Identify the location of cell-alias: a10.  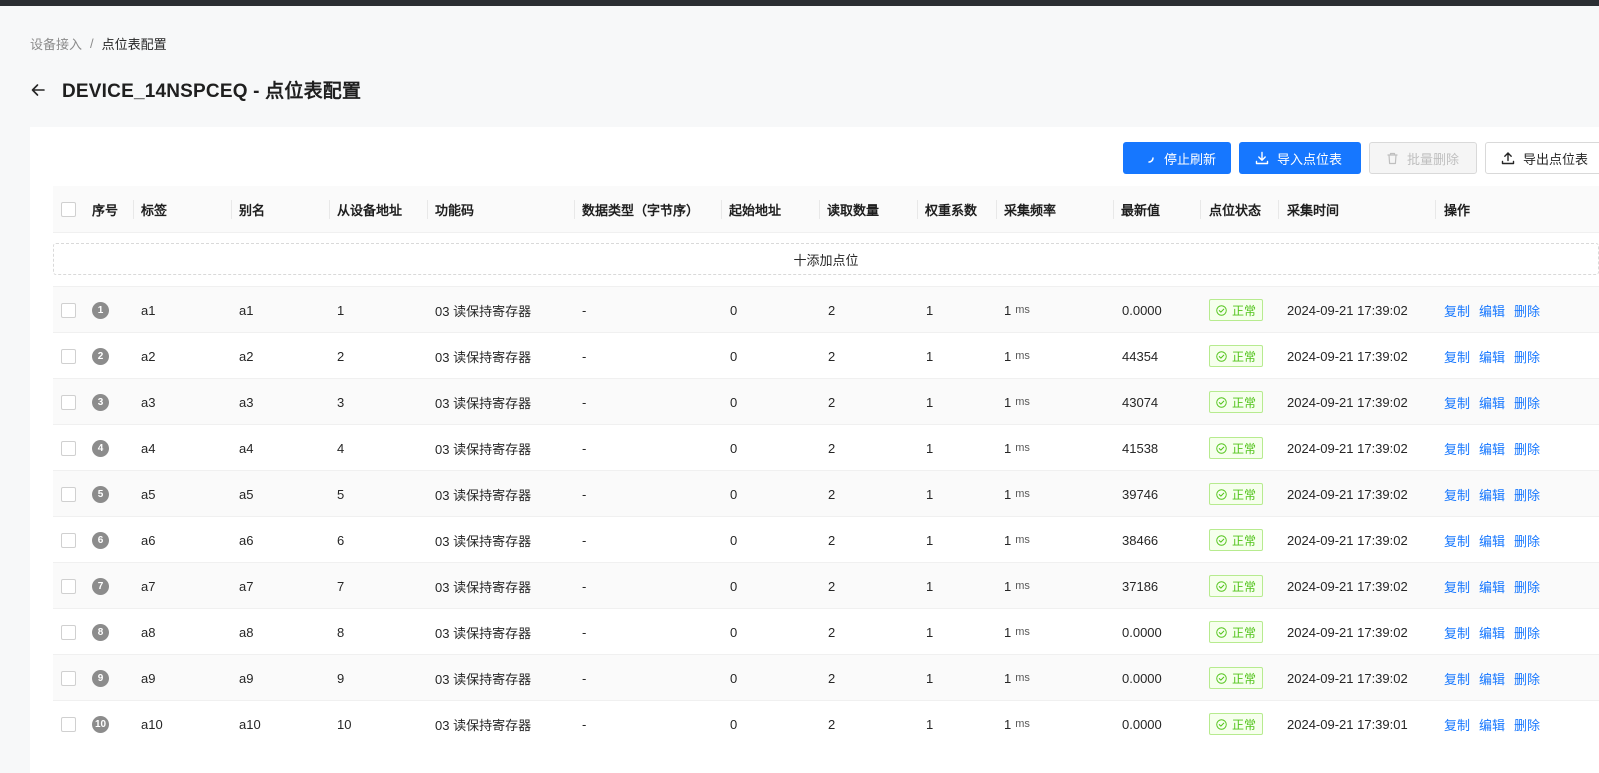
(250, 724).